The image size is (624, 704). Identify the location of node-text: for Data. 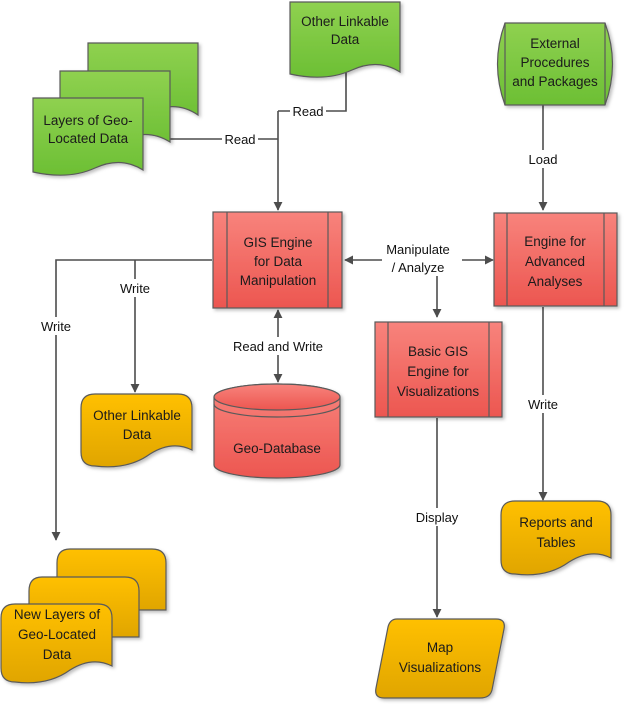
(278, 261).